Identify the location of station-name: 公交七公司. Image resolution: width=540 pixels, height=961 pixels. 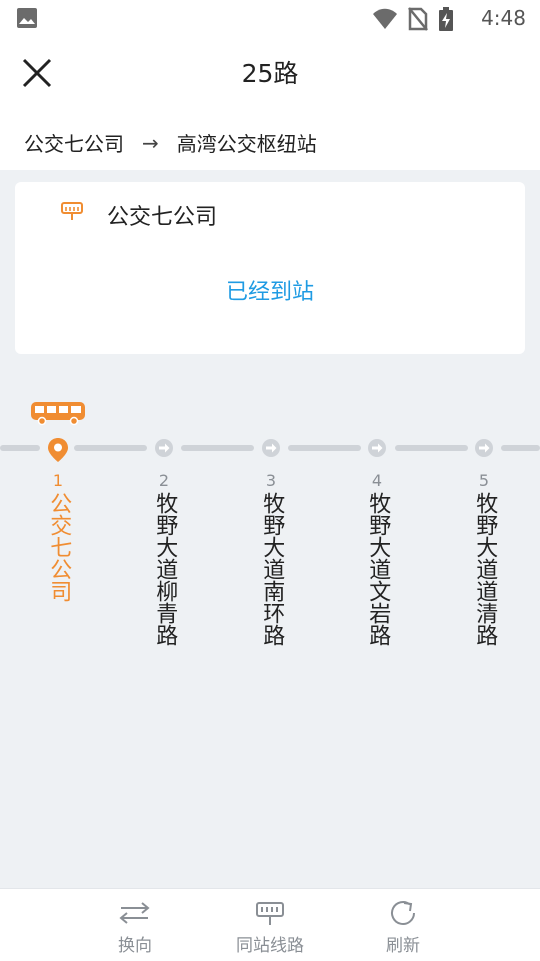
(59, 547).